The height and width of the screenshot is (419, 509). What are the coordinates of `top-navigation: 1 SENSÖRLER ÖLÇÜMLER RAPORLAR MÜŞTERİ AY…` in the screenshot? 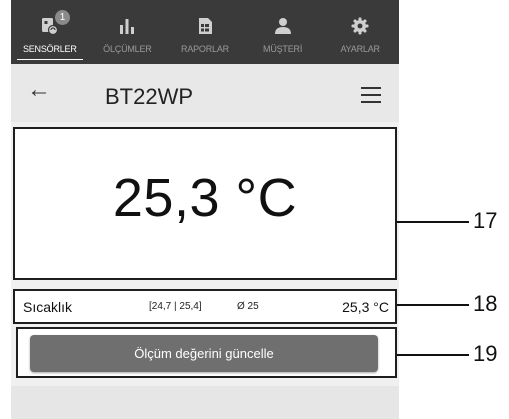 It's located at (205, 32).